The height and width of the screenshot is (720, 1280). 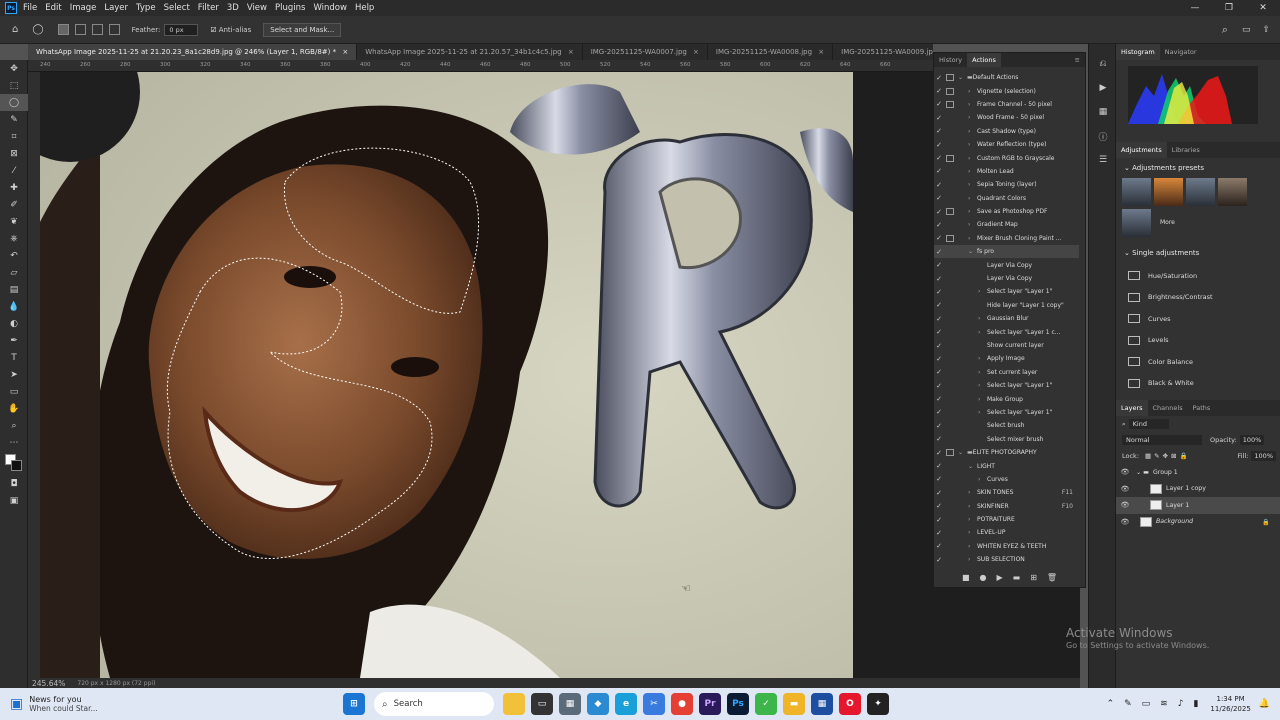 I want to click on action-row: ✓ › Custom RGB to Grayscale, so click(x=1006, y=157).